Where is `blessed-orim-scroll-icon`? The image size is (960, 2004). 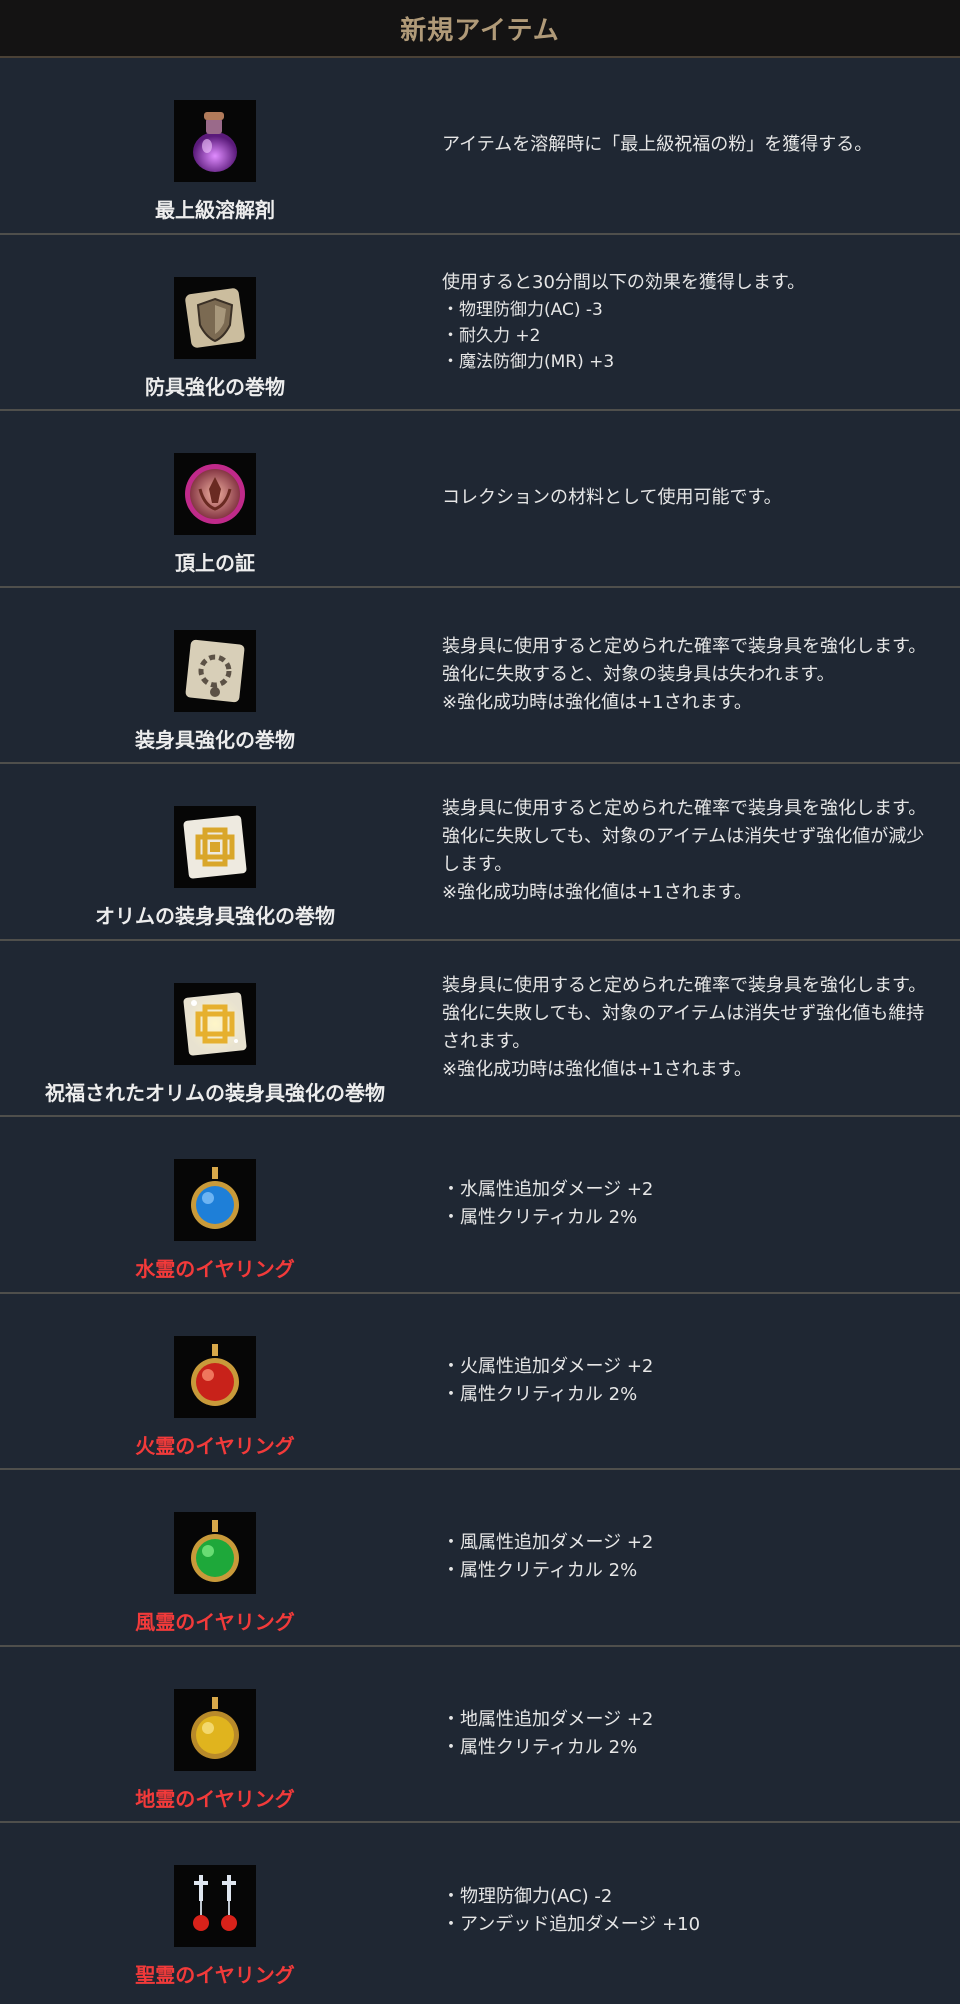 blessed-orim-scroll-icon is located at coordinates (215, 1023).